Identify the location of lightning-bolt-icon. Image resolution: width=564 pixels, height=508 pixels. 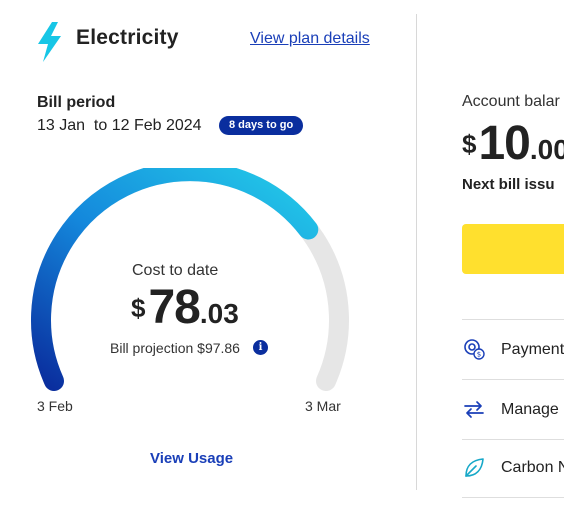
(49, 42).